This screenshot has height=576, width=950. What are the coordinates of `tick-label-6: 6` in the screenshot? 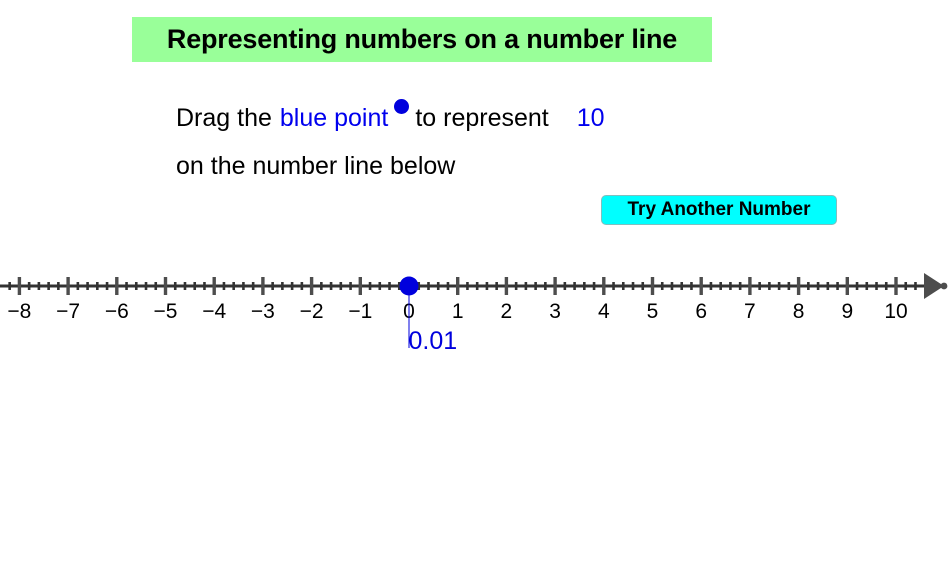 It's located at (701, 311).